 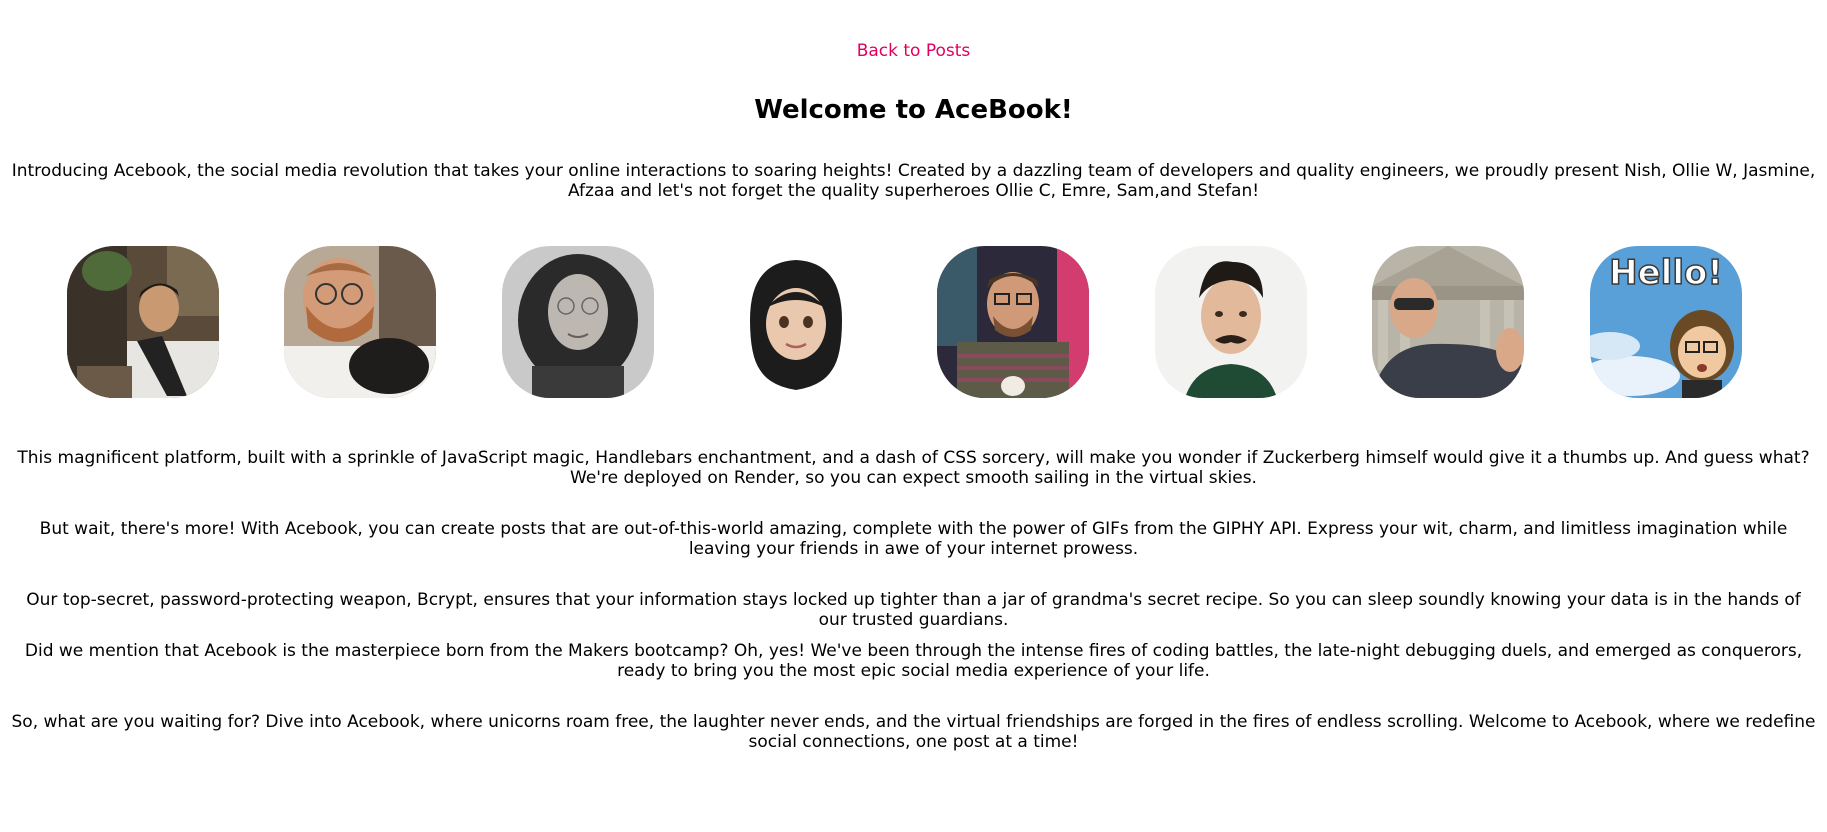 What do you see at coordinates (1666, 322) in the screenshot?
I see `team-member-hello-avatar: Hello!` at bounding box center [1666, 322].